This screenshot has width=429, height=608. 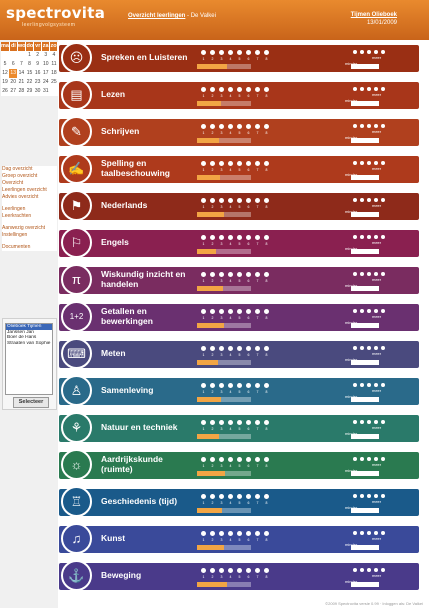 What do you see at coordinates (244, 539) in the screenshot?
I see `subject-row: ♫Kunst12345678mindermeer` at bounding box center [244, 539].